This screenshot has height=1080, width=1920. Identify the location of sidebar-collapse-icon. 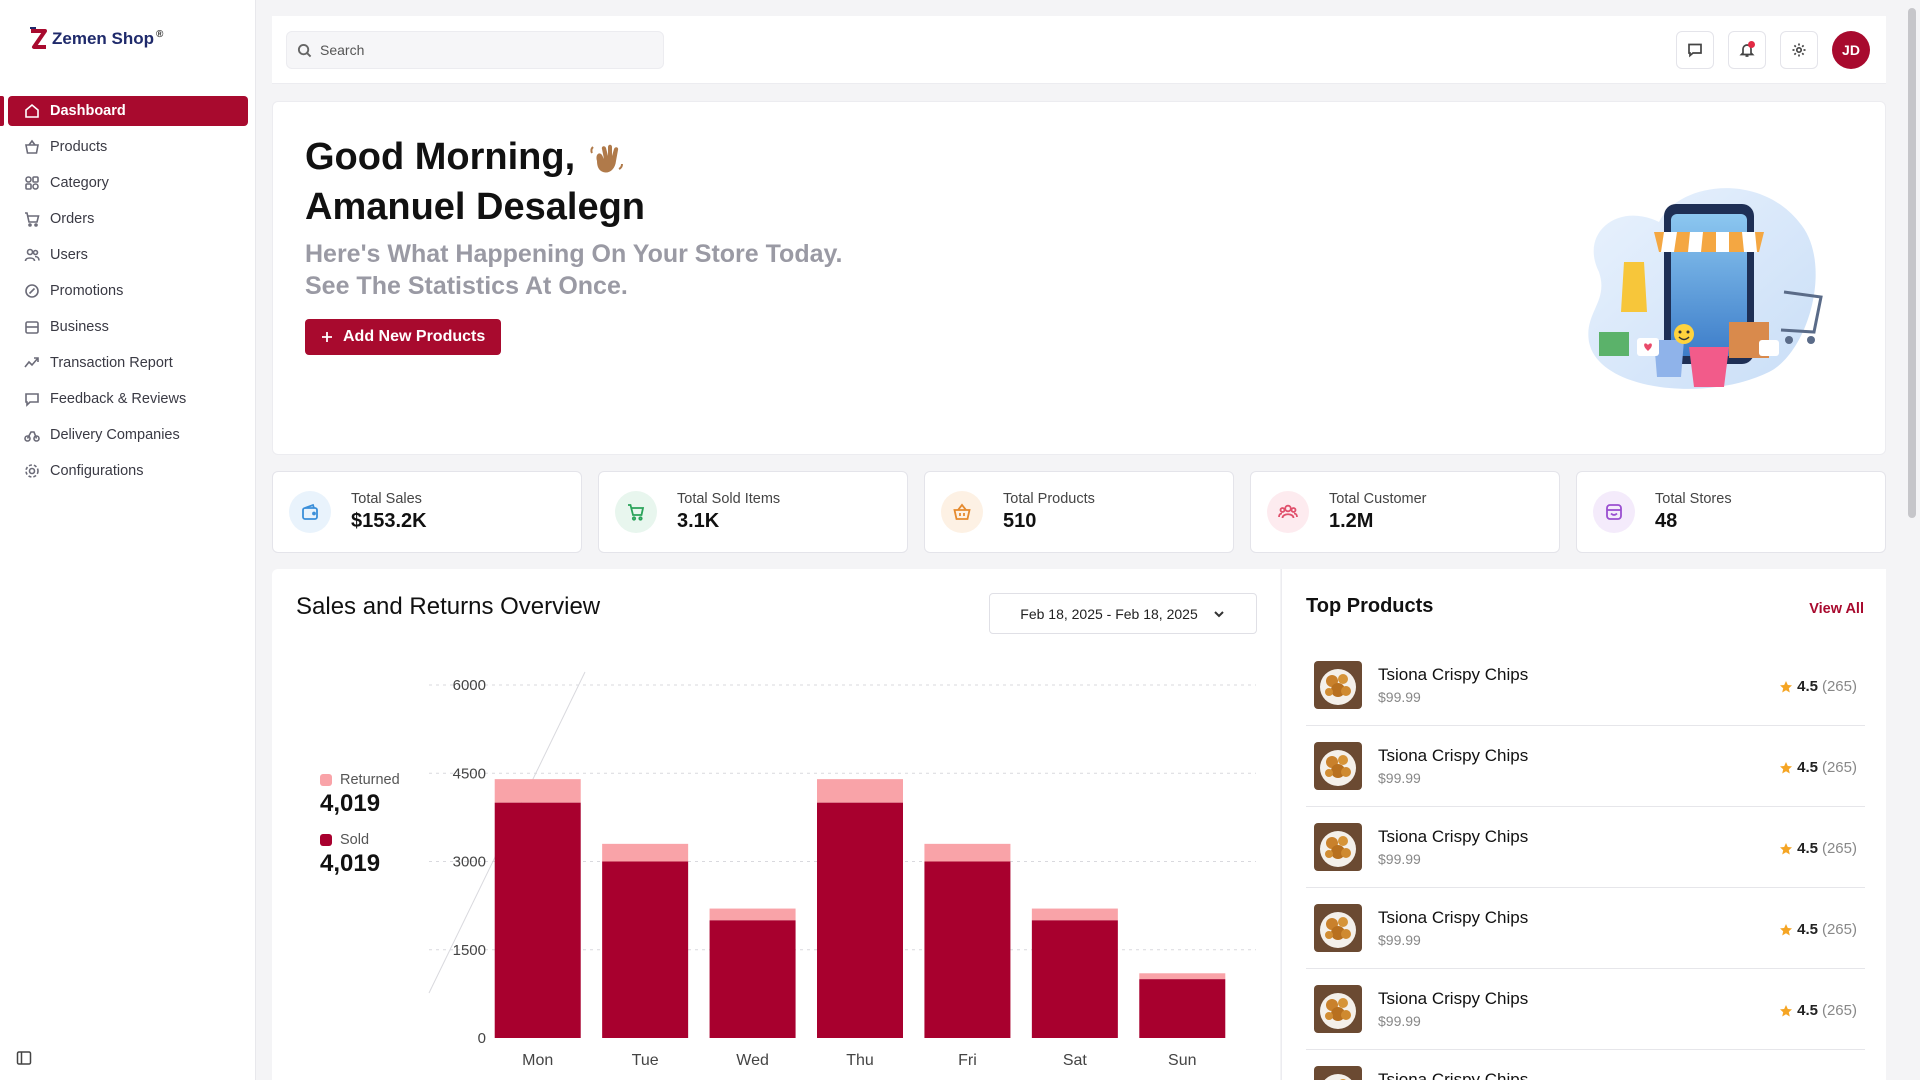
(24, 1058).